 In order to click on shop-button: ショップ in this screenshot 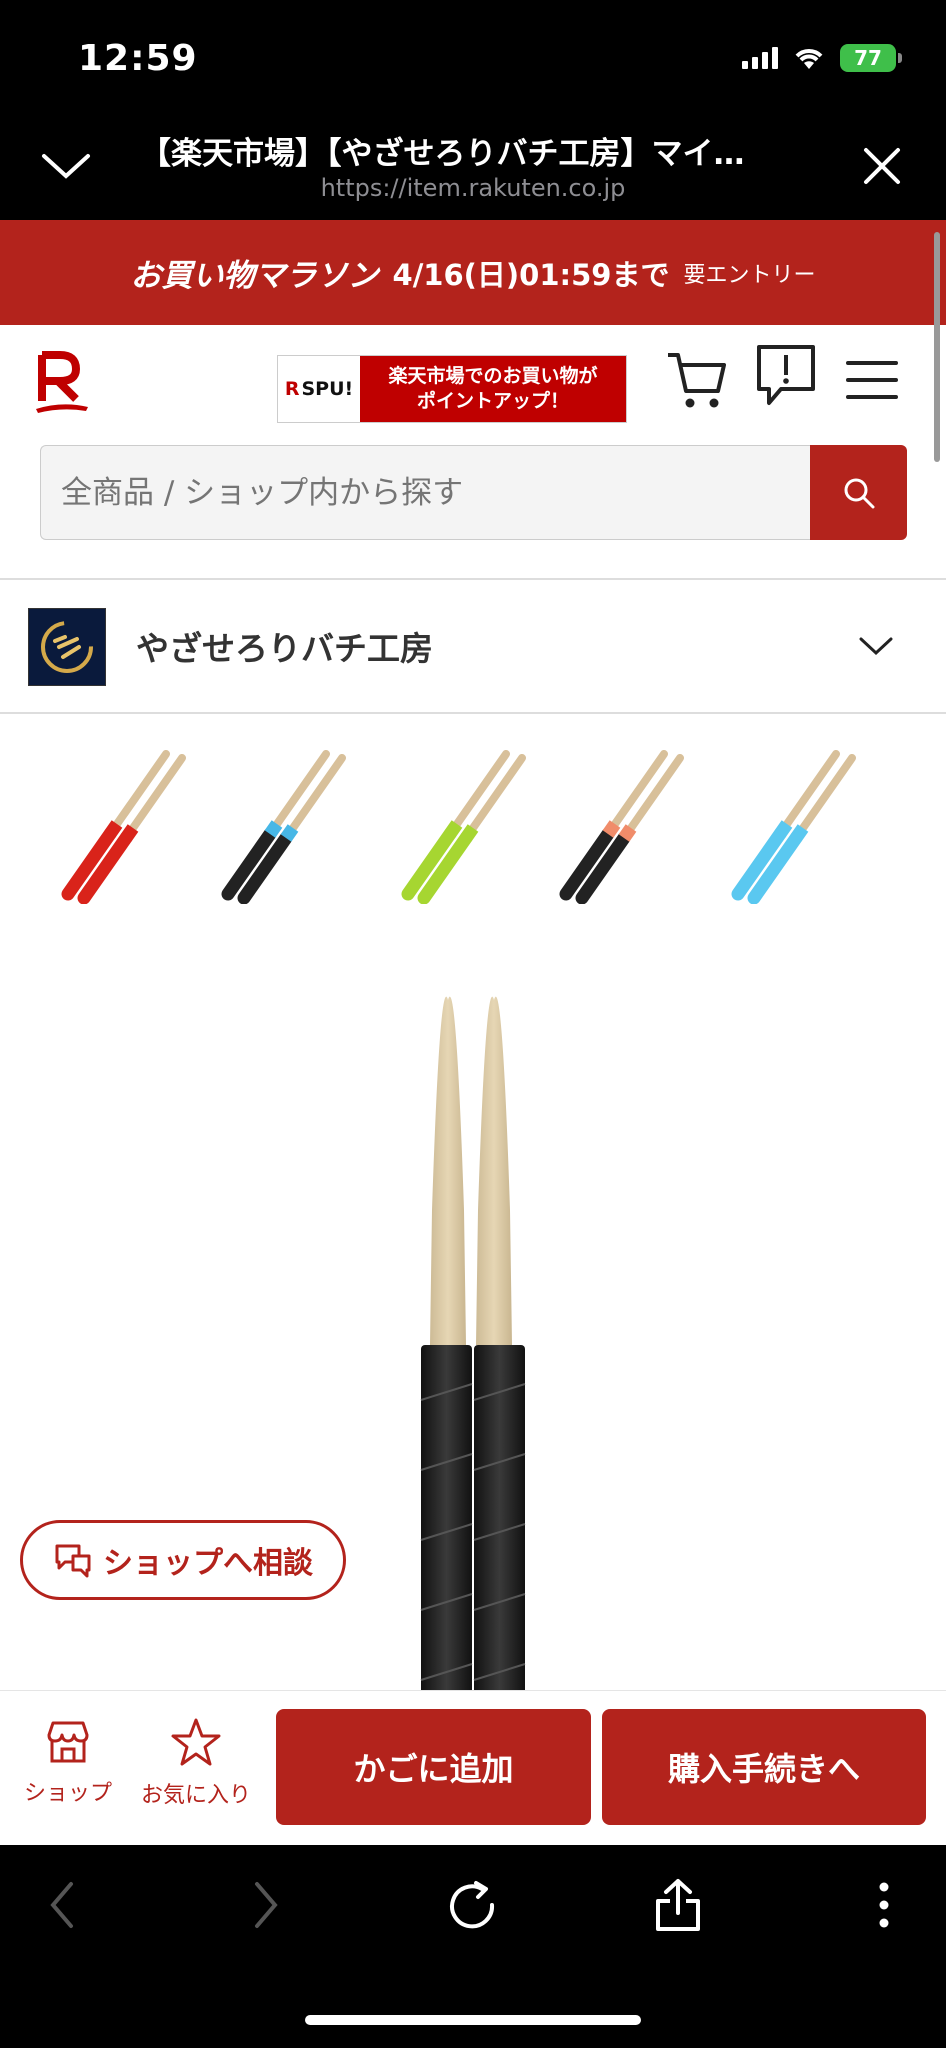, I will do `click(68, 1762)`.